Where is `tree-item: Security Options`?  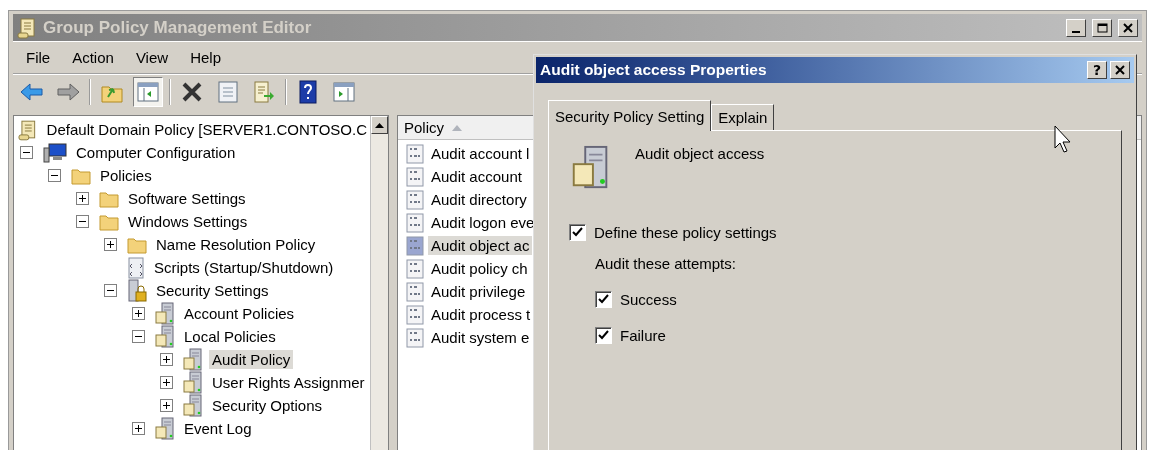
tree-item: Security Options is located at coordinates (267, 405).